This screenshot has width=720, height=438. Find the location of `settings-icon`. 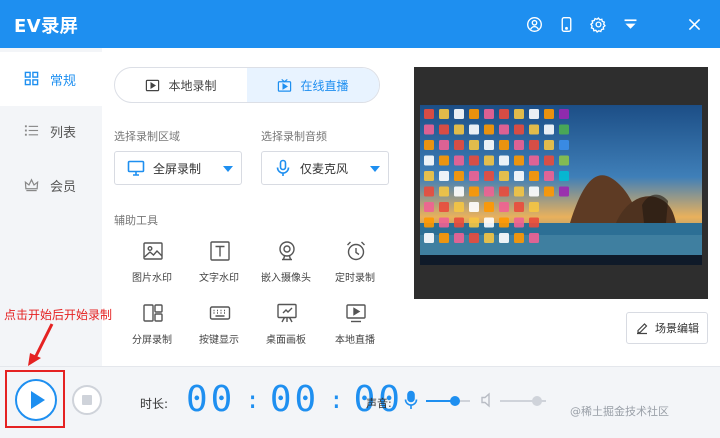

settings-icon is located at coordinates (598, 24).